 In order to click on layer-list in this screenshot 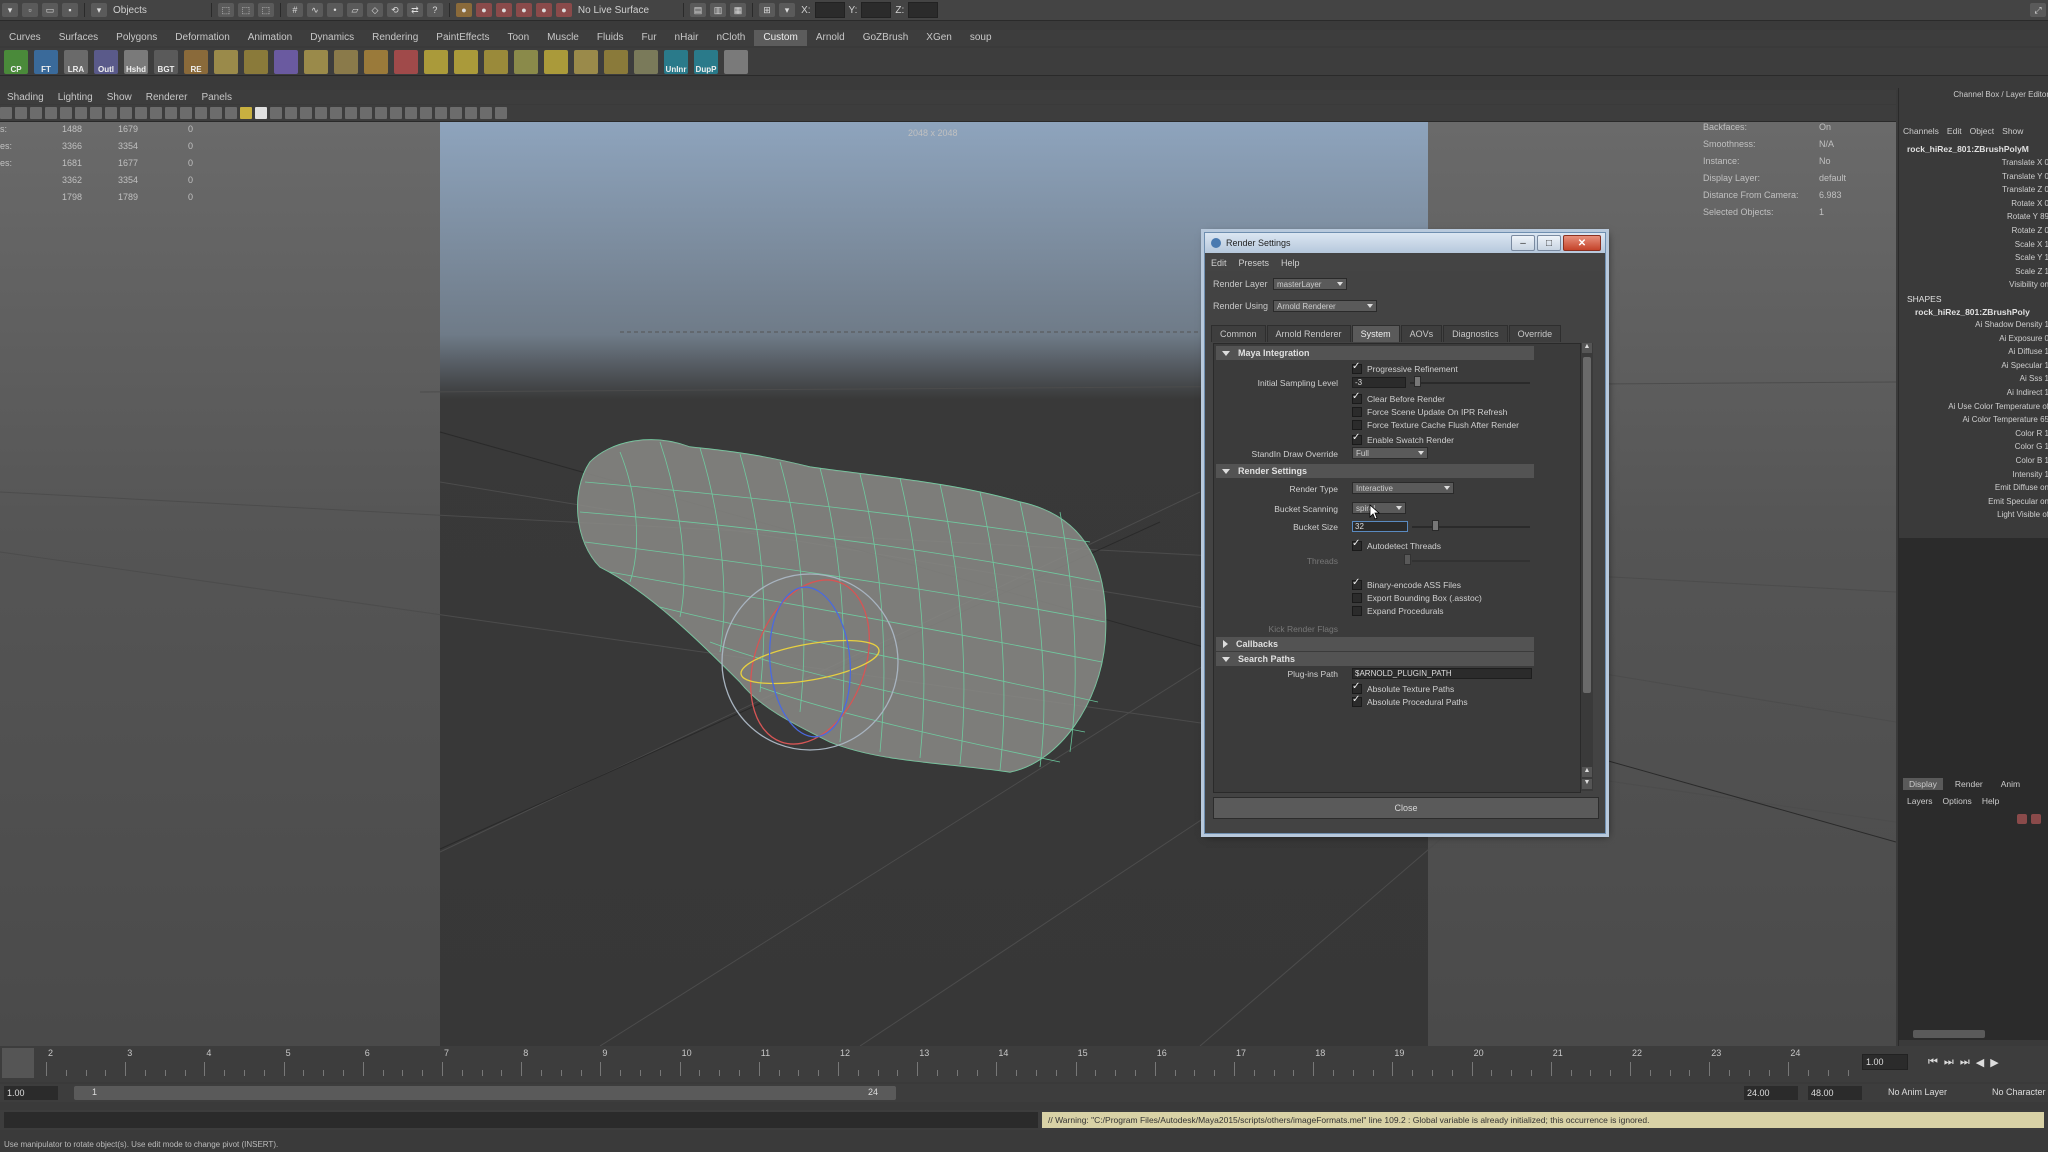, I will do `click(1973, 935)`.